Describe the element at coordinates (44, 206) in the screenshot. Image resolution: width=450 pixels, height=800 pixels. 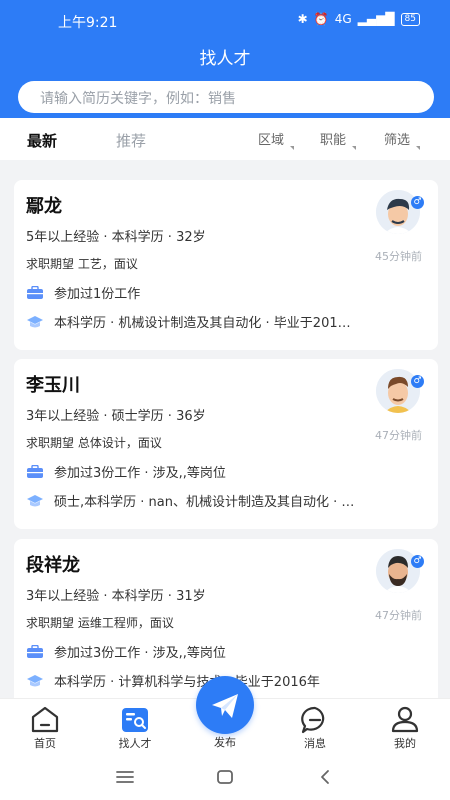
I see `candidate-name: 鄢龙` at that location.